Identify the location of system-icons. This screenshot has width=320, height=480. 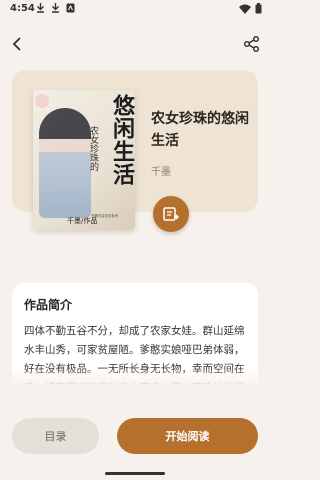
(250, 8).